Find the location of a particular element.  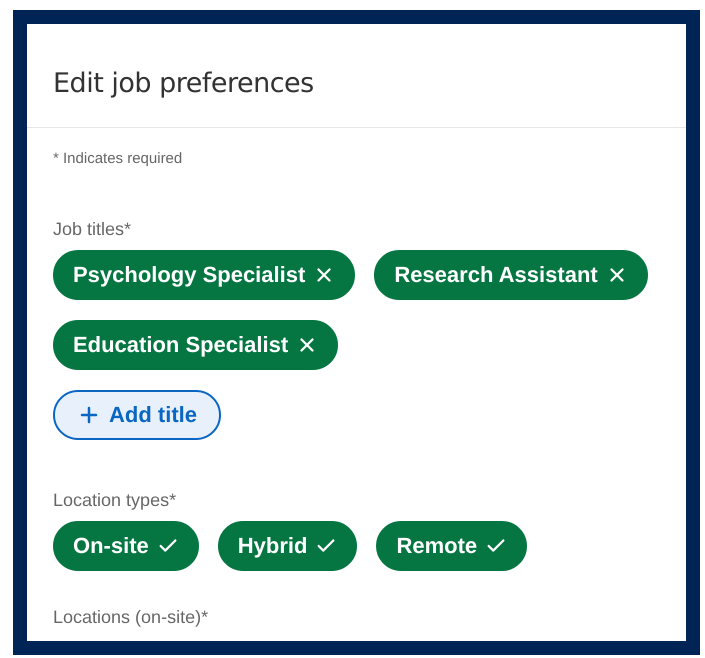

field-label: Location types* is located at coordinates (114, 500).